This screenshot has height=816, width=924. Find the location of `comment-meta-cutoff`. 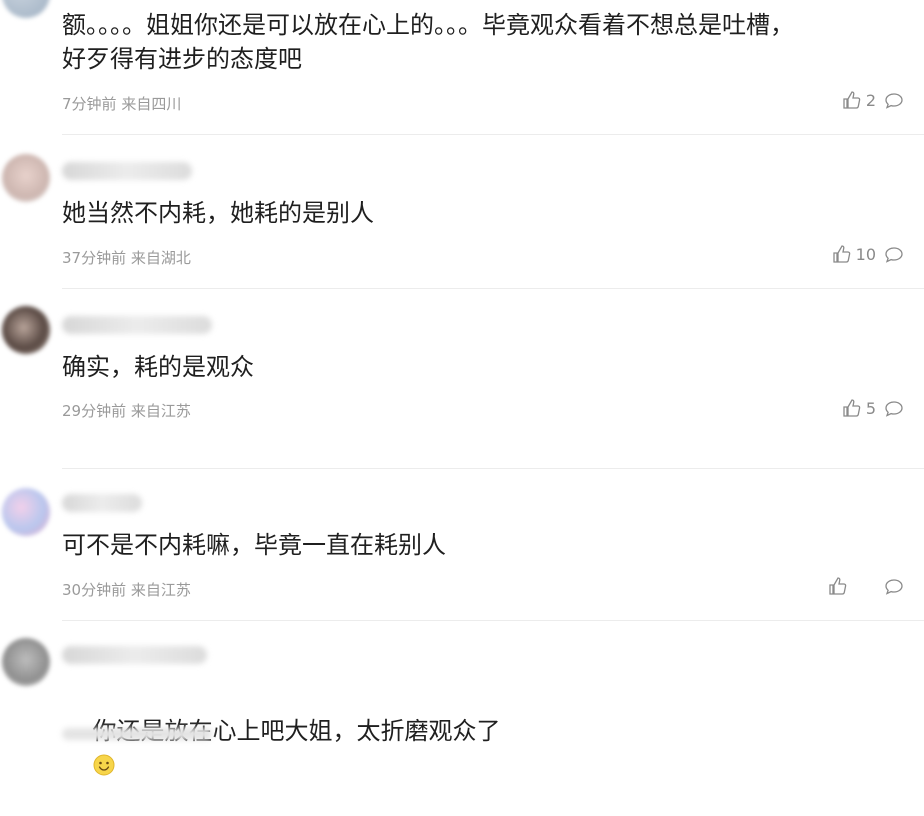

comment-meta-cutoff is located at coordinates (137, 734).